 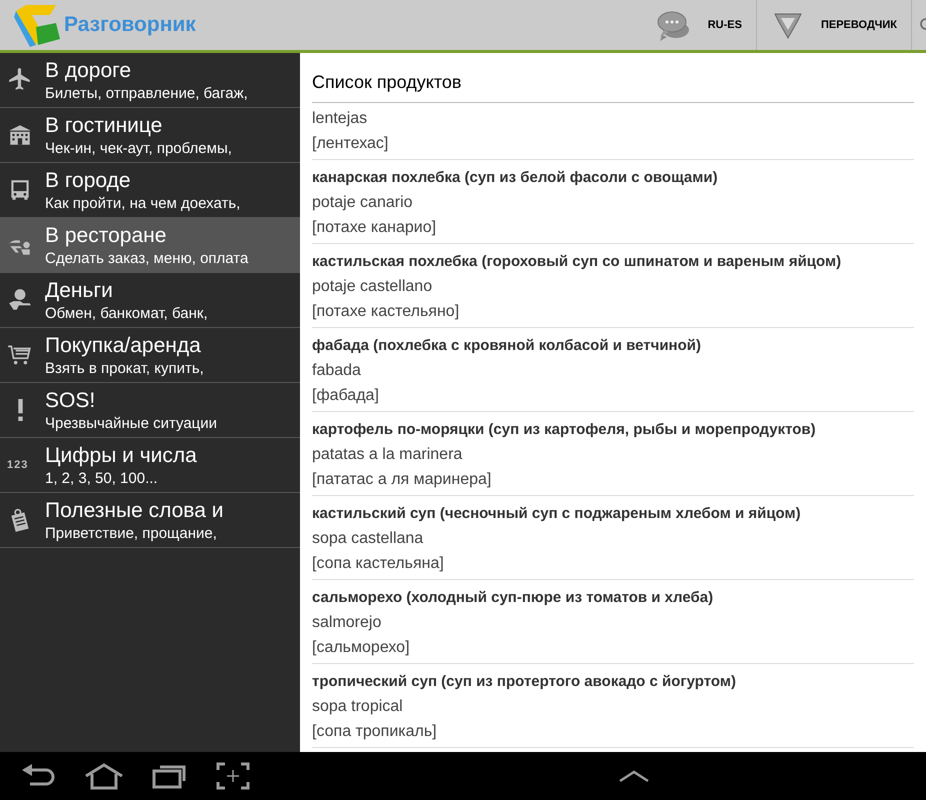 What do you see at coordinates (20, 300) in the screenshot?
I see `money-hand-icon` at bounding box center [20, 300].